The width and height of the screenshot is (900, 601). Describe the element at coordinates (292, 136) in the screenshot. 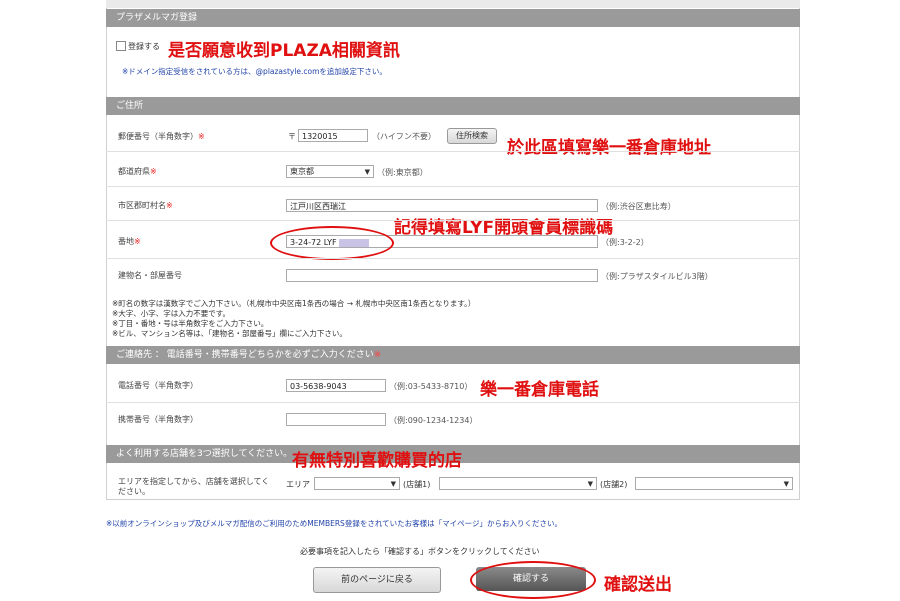

I see `postal-prefix: 〒` at that location.